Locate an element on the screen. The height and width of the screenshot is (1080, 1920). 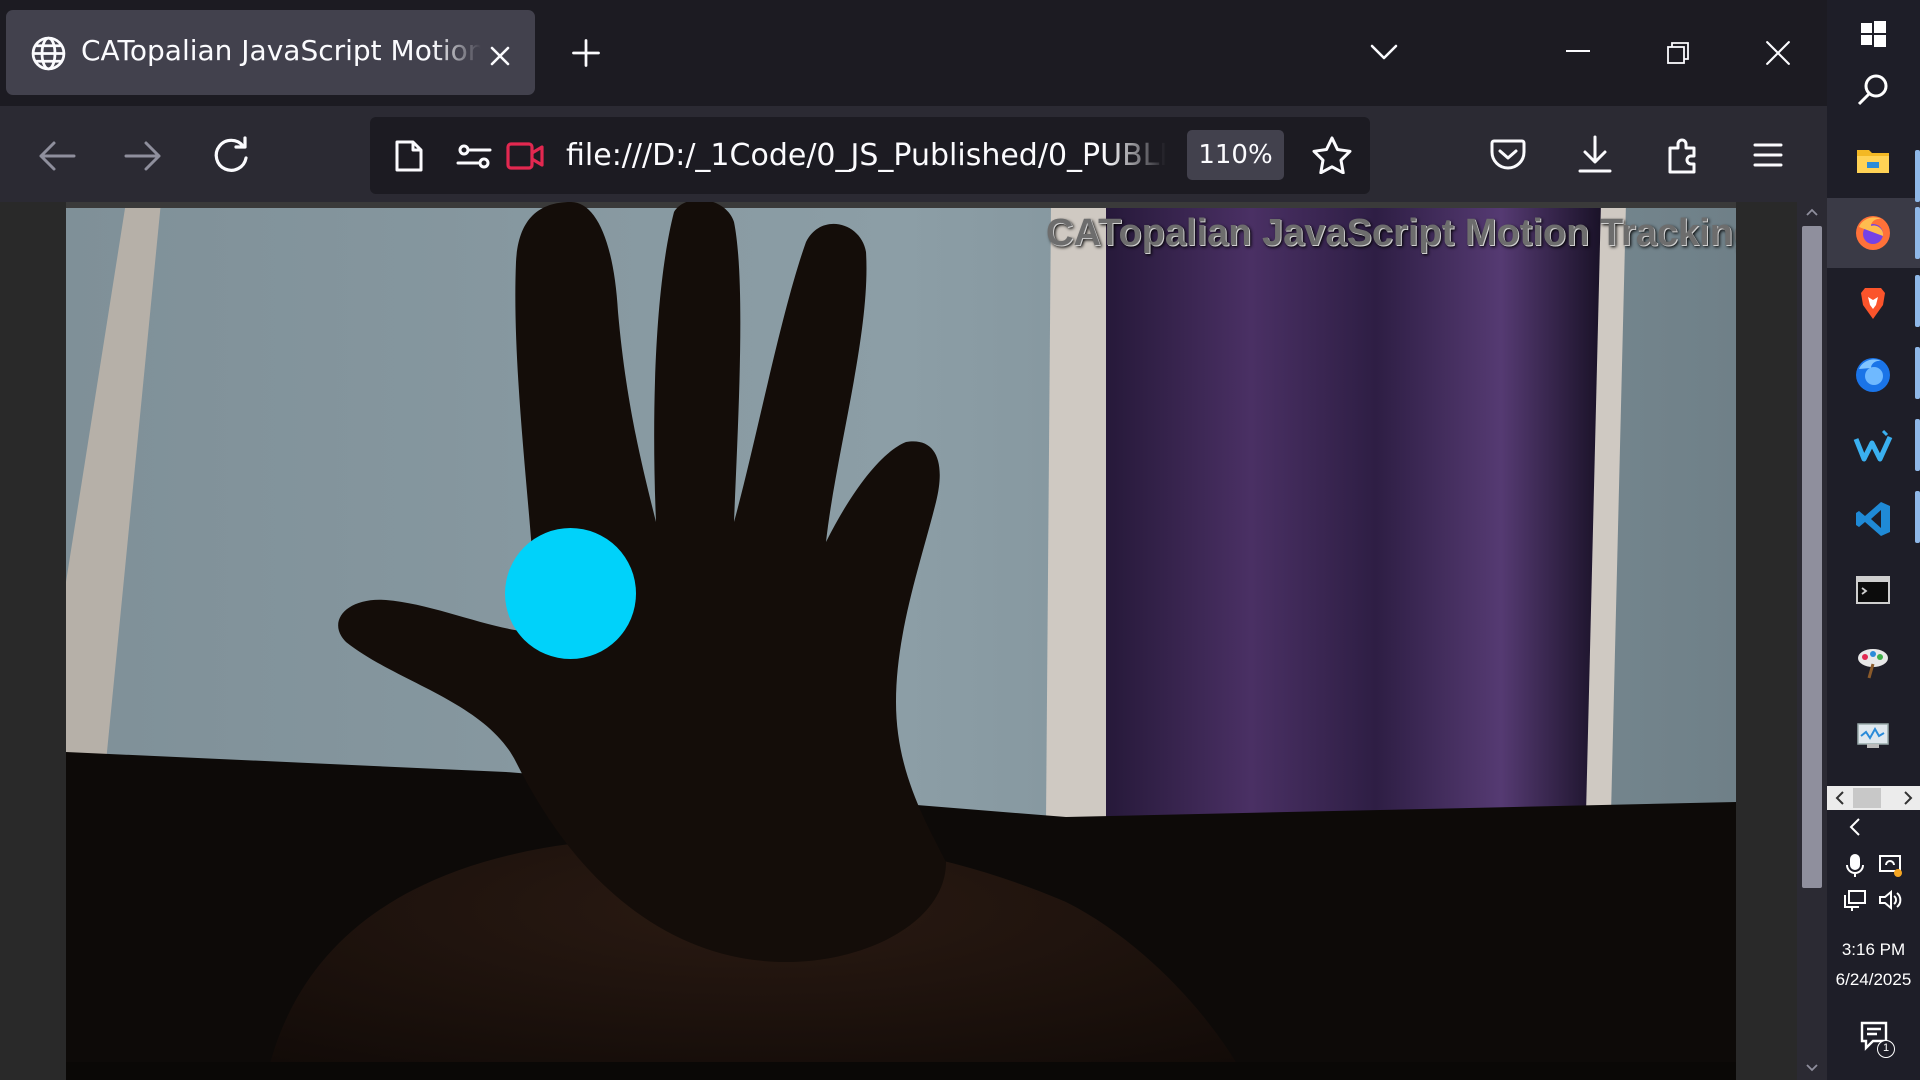
bookmark-star-icon is located at coordinates (1332, 155).